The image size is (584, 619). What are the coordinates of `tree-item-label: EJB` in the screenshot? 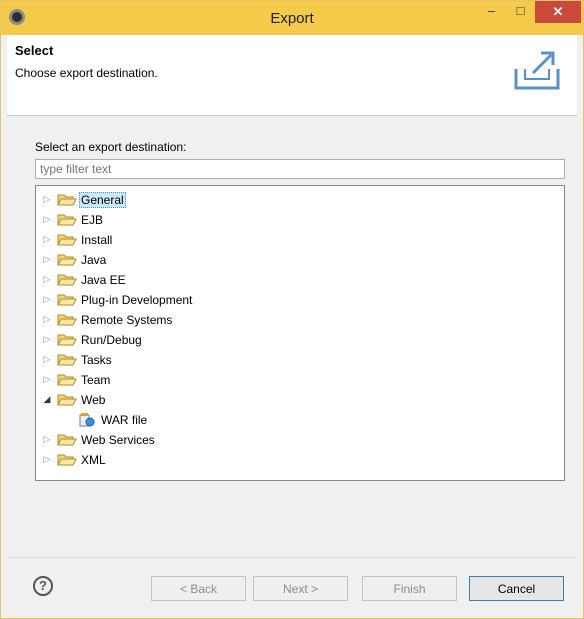 It's located at (92, 220).